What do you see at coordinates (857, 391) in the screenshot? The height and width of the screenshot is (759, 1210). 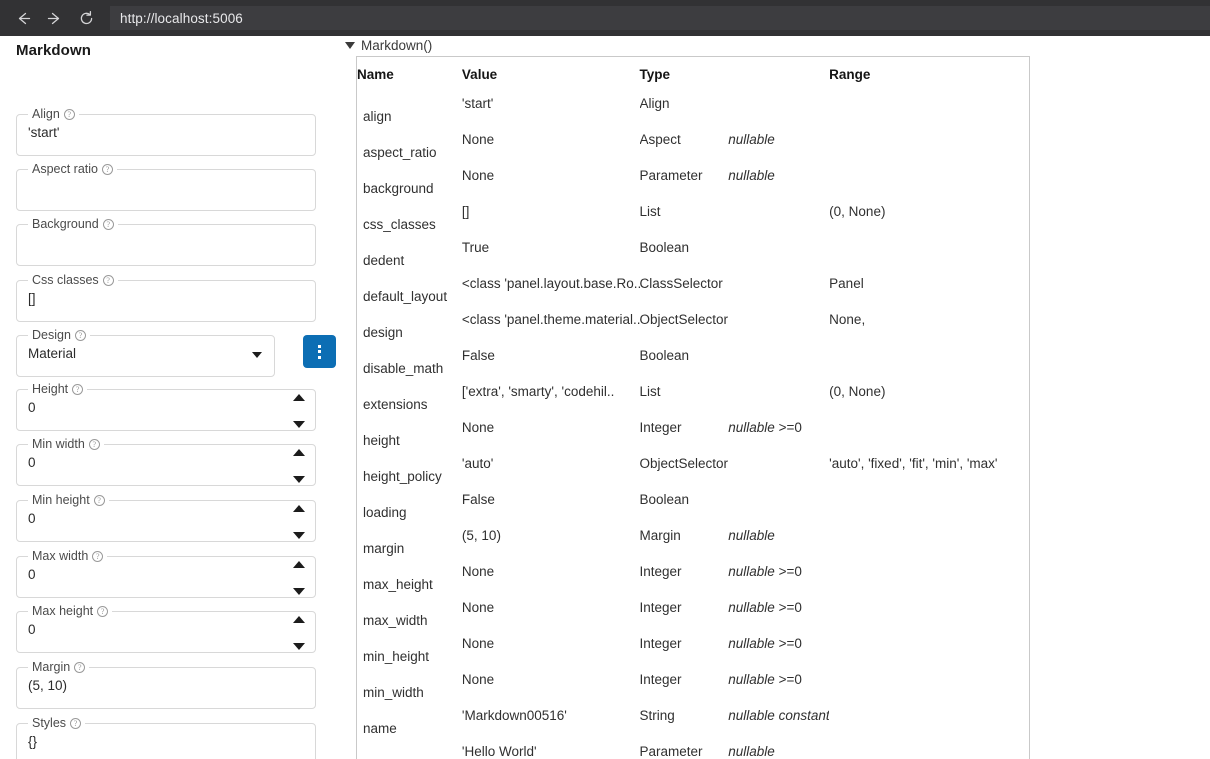 I see `cell-param-range: (0, None)` at bounding box center [857, 391].